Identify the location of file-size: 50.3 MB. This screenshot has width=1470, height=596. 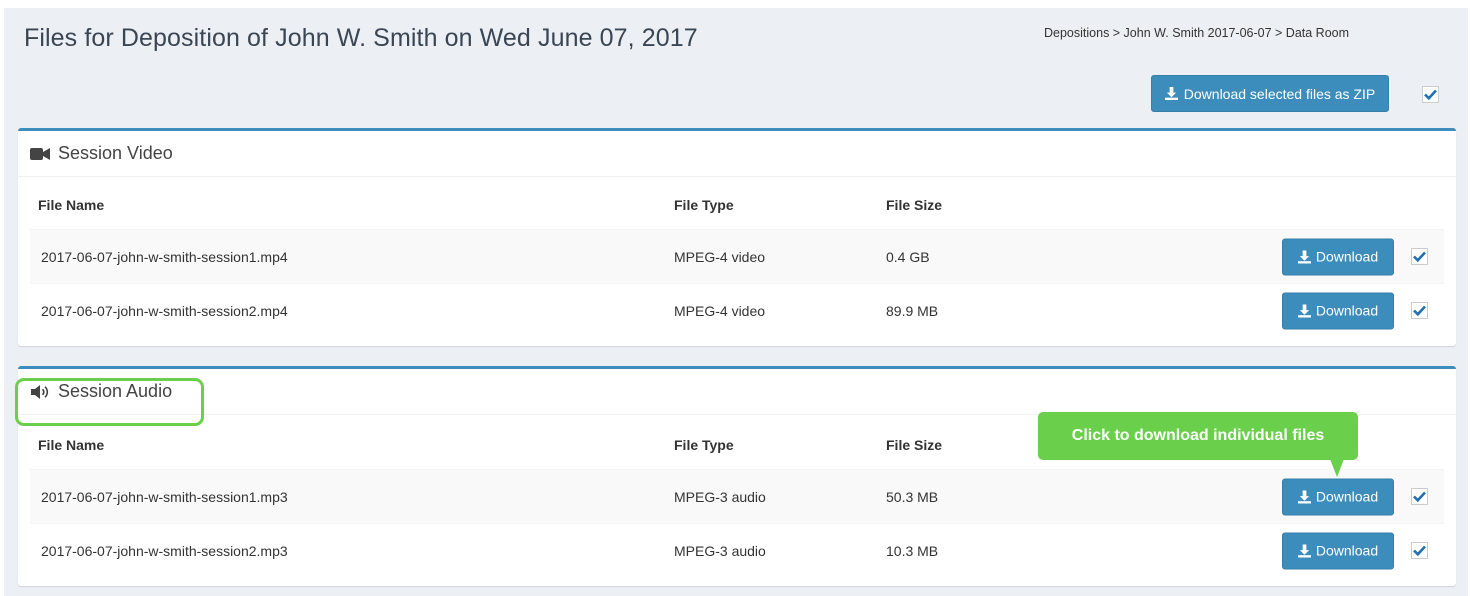
(912, 496).